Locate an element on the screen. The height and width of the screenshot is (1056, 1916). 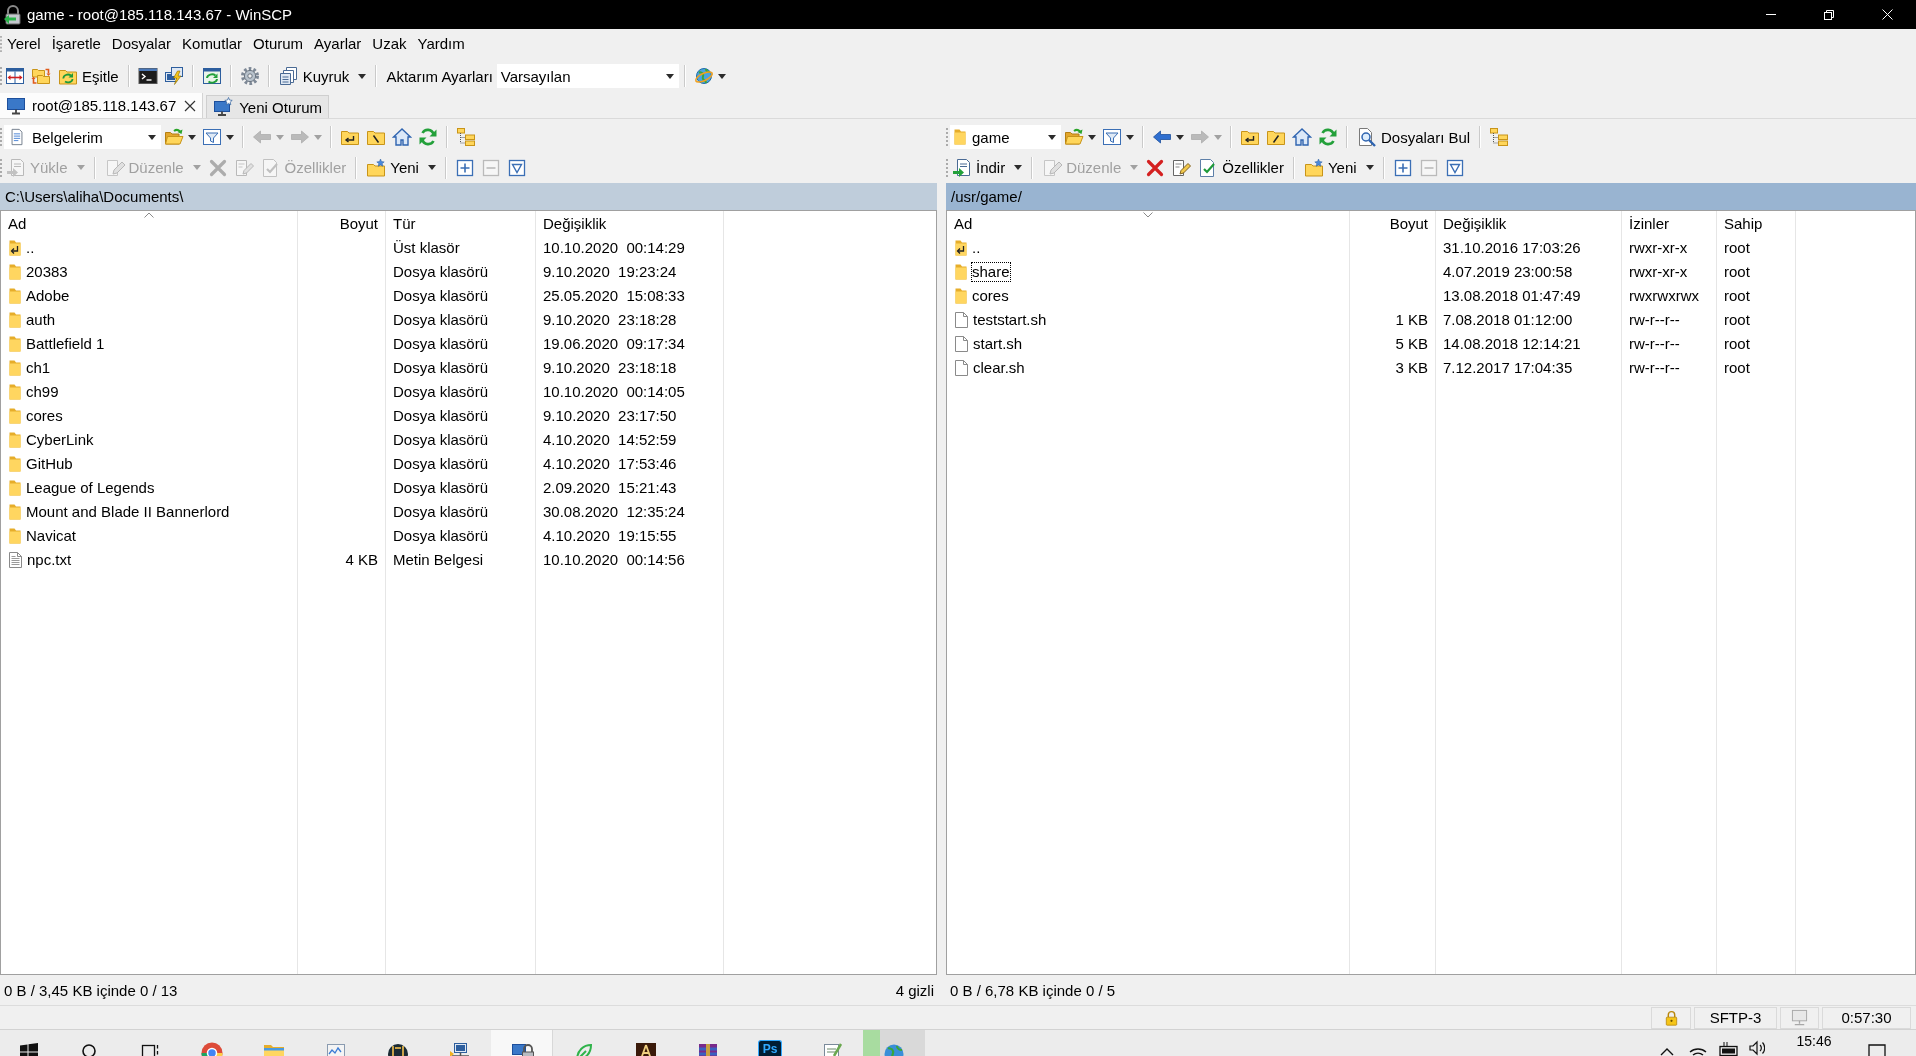
globe-icon is located at coordinates (703, 76).